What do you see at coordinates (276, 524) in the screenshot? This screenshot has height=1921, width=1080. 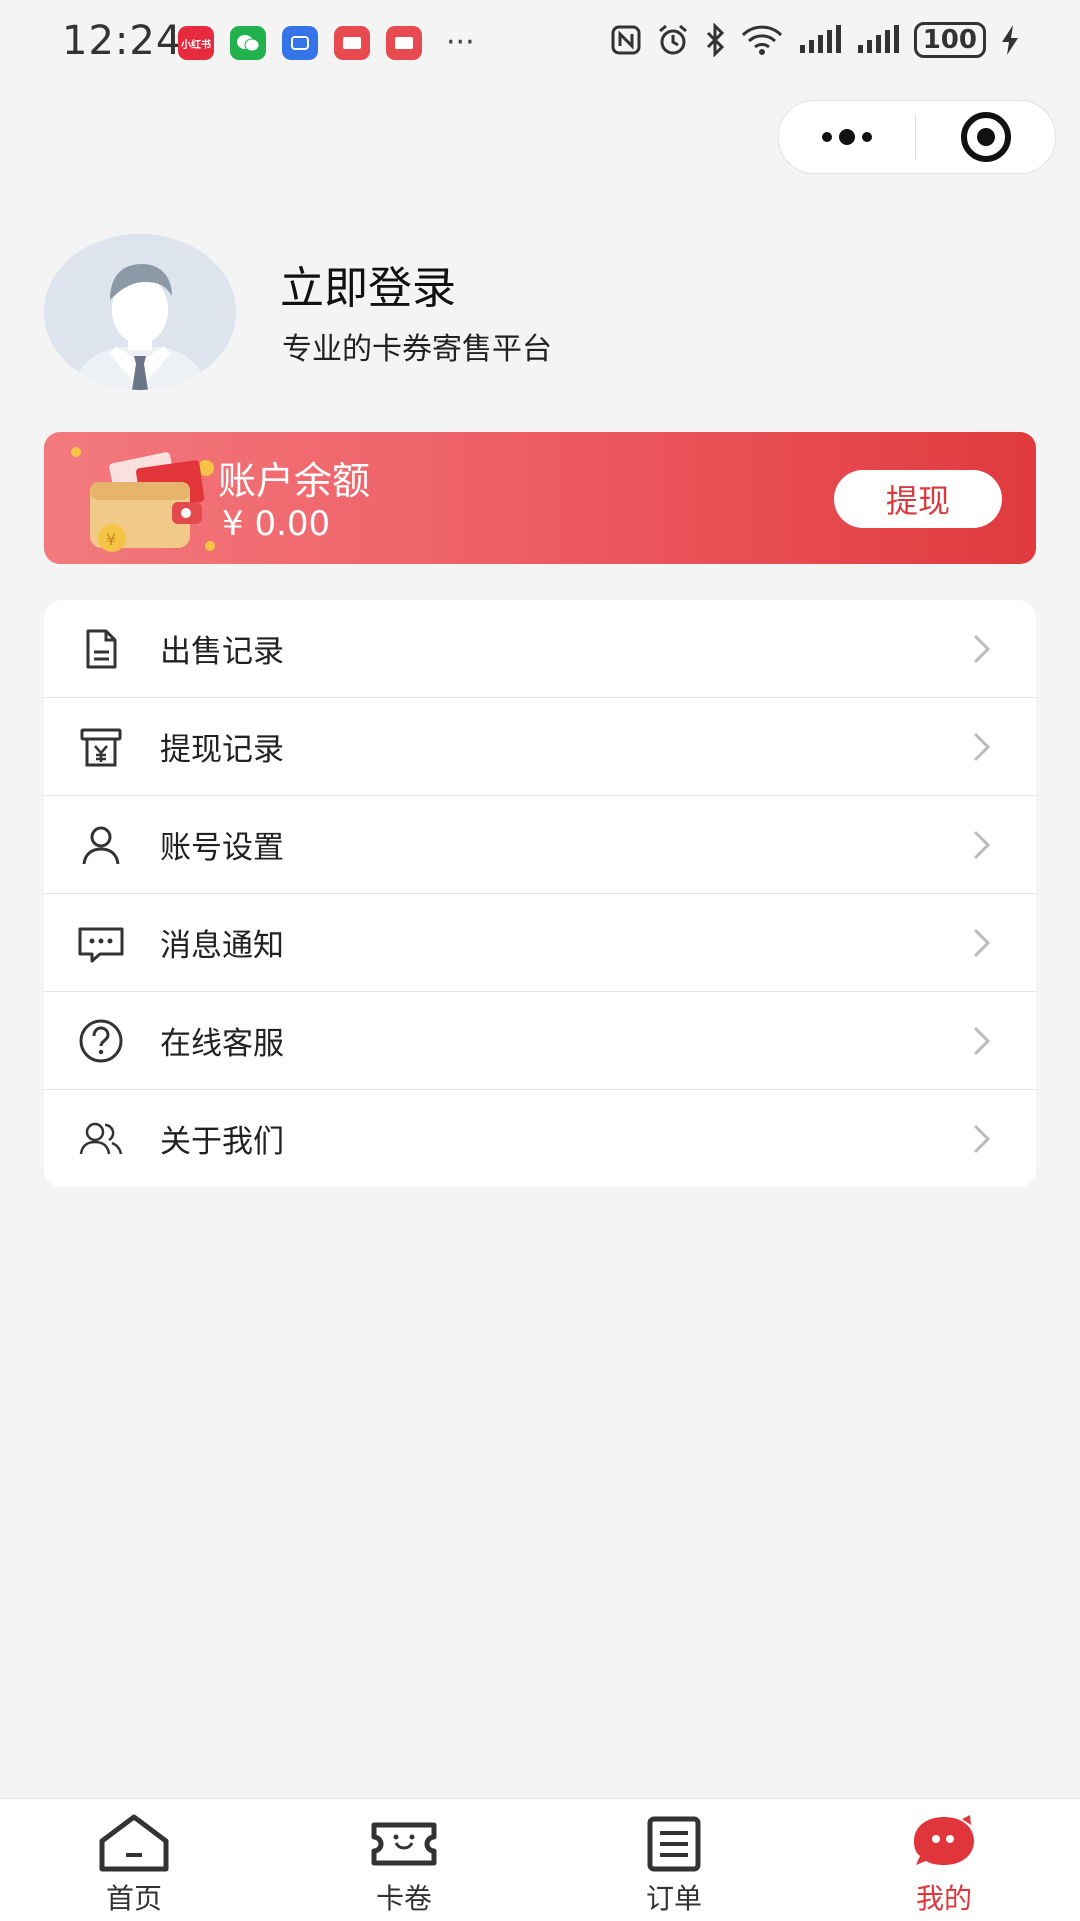 I see `balance-amount: ¥ 0.00` at bounding box center [276, 524].